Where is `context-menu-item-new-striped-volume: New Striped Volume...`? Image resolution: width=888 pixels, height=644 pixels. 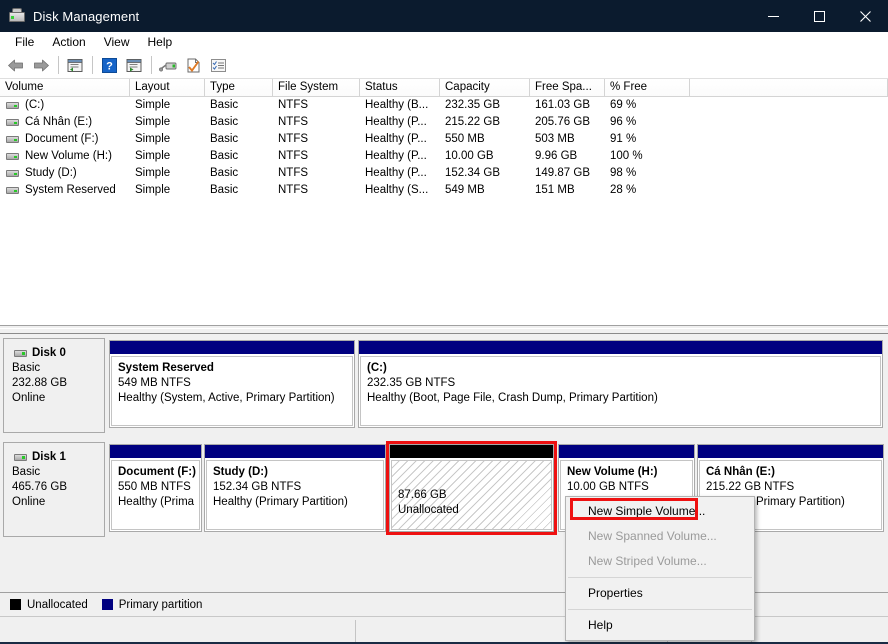
context-menu-item-new-striped-volume: New Striped Volume... is located at coordinates (647, 561).